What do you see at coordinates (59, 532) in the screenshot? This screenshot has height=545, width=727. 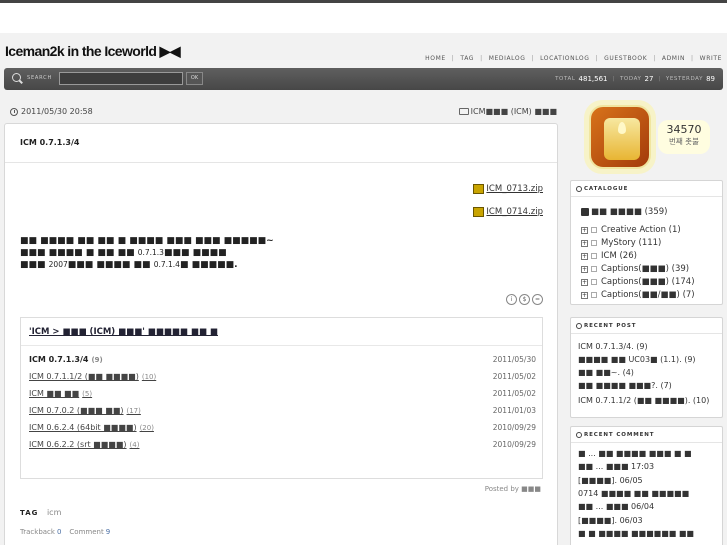 I see `trackback-count: 0` at bounding box center [59, 532].